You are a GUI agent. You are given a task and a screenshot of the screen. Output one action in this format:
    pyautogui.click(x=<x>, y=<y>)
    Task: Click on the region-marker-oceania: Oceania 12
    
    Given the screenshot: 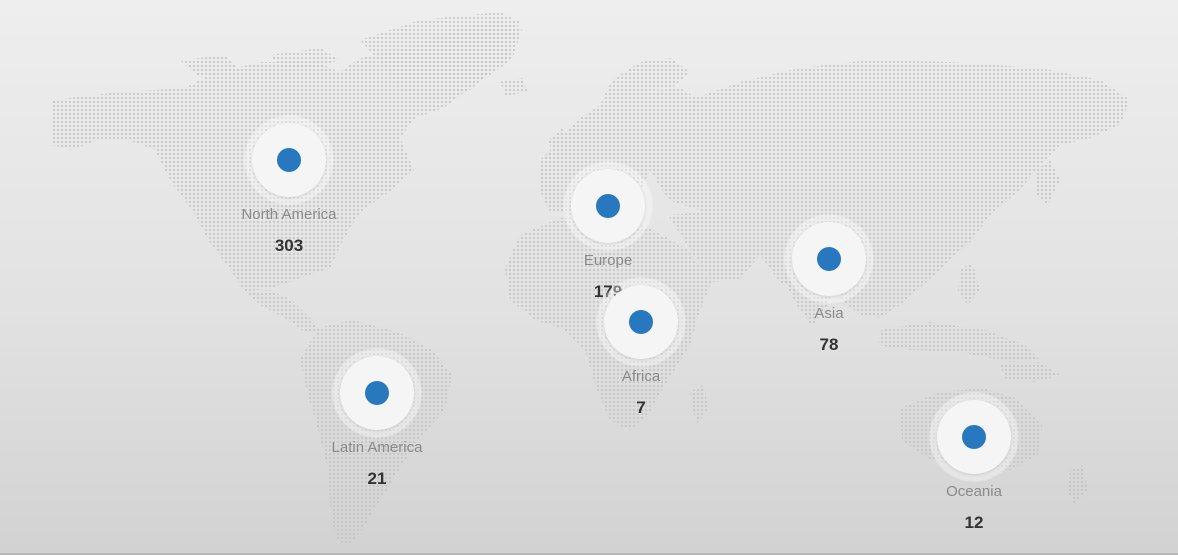 What is the action you would take?
    pyautogui.click(x=974, y=463)
    